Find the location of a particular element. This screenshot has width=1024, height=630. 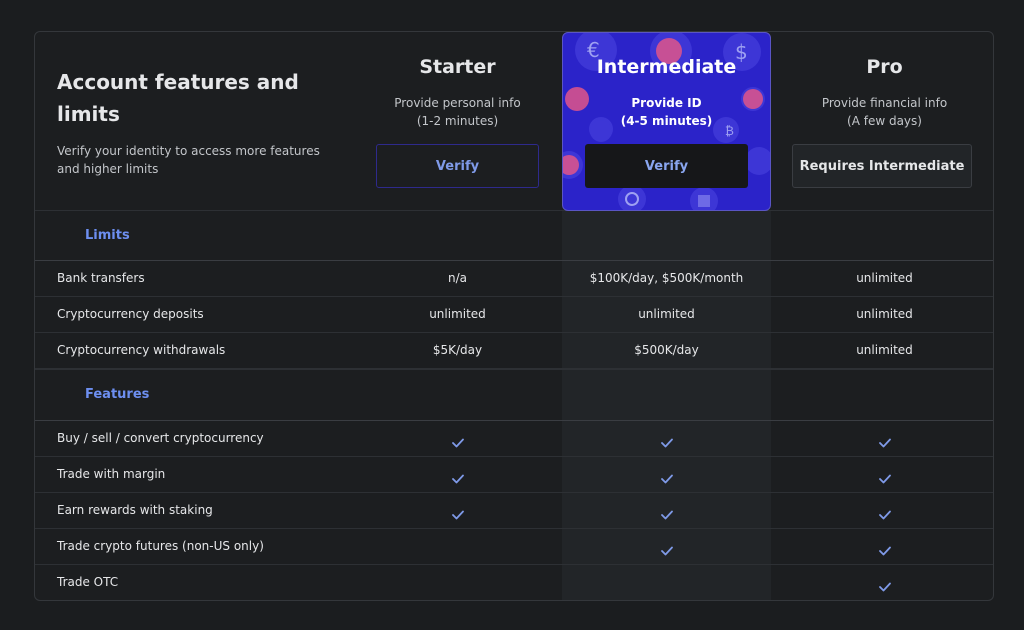

plan-desc-line: Provide ID is located at coordinates (666, 103).